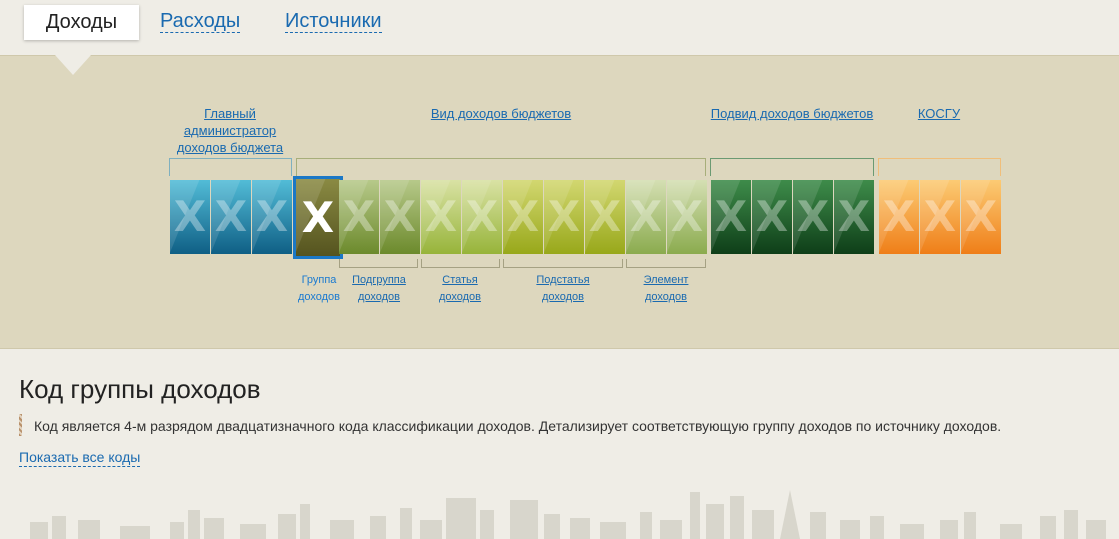  I want to click on code-cell-12: X, so click(646, 217).